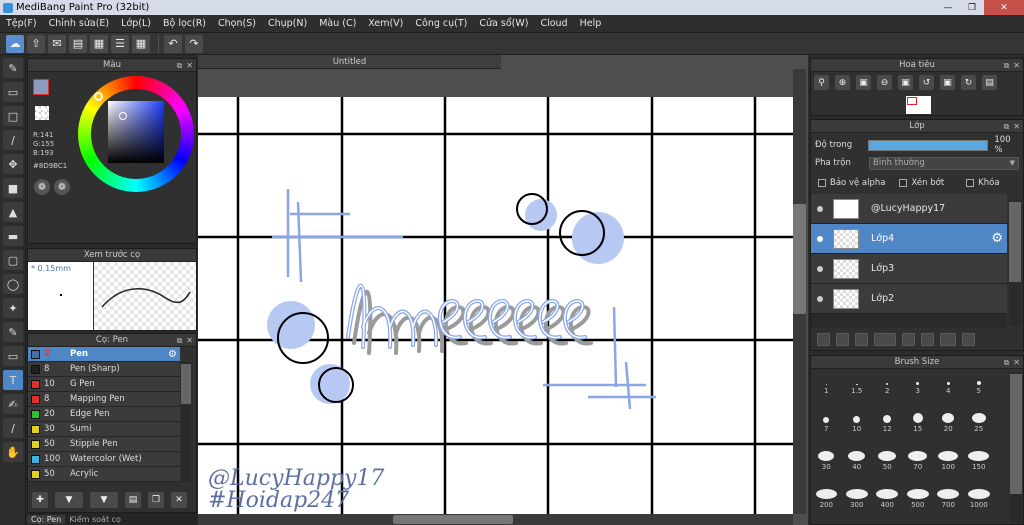  I want to click on menu-help: Help, so click(591, 23).